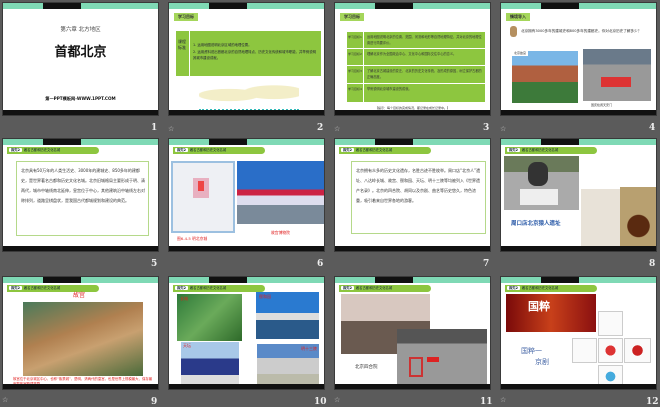 This screenshot has width=660, height=407. Describe the element at coordinates (154, 402) in the screenshot. I see `slide-number: 9` at that location.